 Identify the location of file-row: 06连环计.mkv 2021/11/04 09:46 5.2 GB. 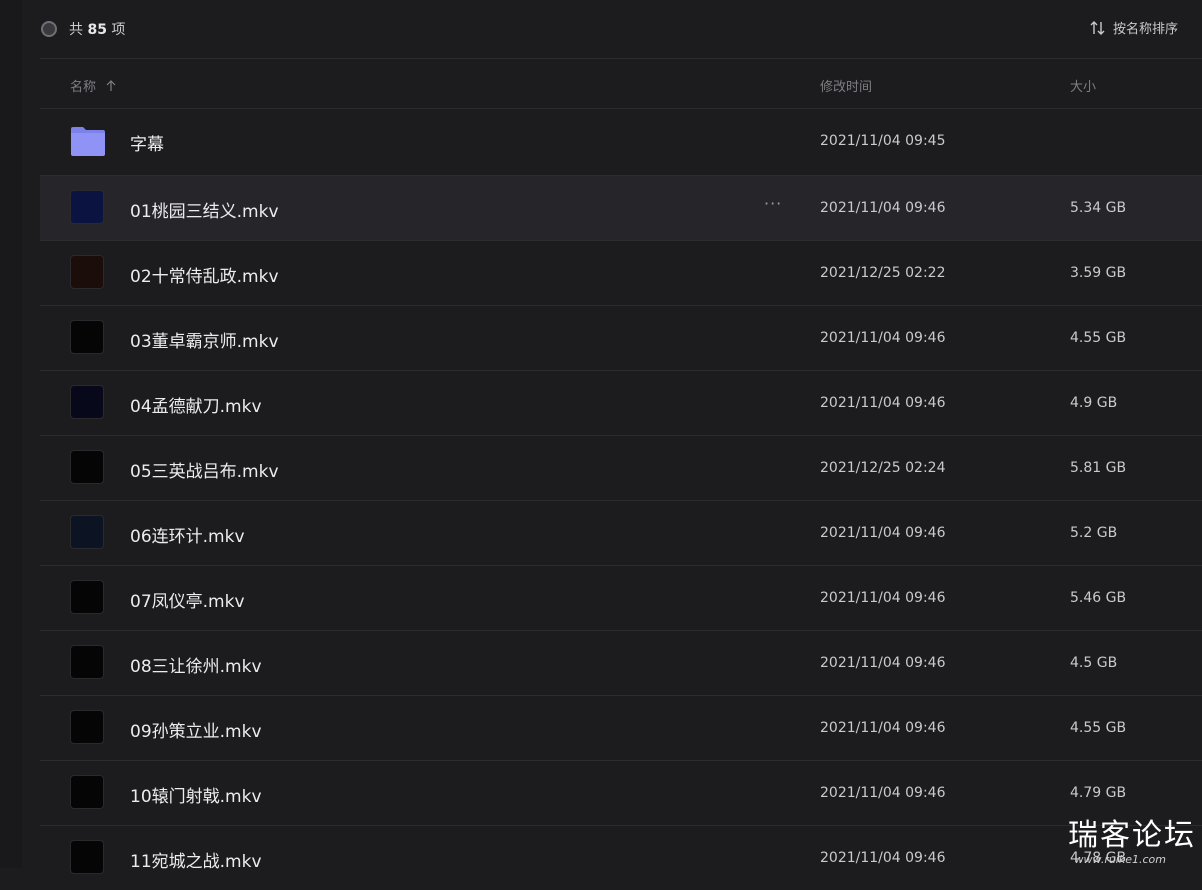
(621, 532).